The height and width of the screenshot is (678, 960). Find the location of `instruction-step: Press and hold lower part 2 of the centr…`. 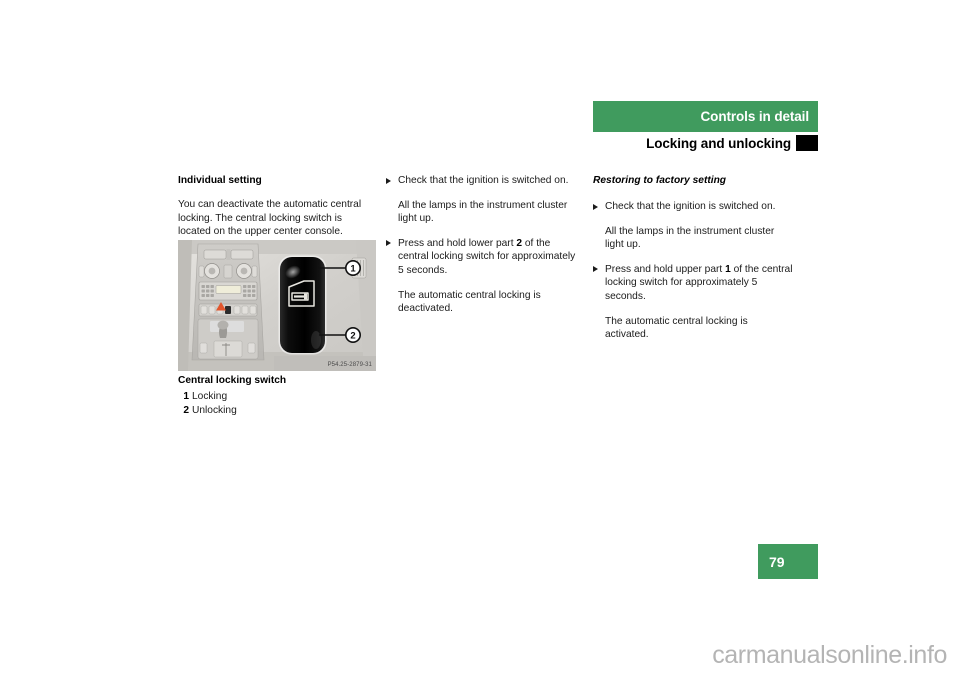

instruction-step: Press and hold lower part 2 of the centr… is located at coordinates (484, 257).